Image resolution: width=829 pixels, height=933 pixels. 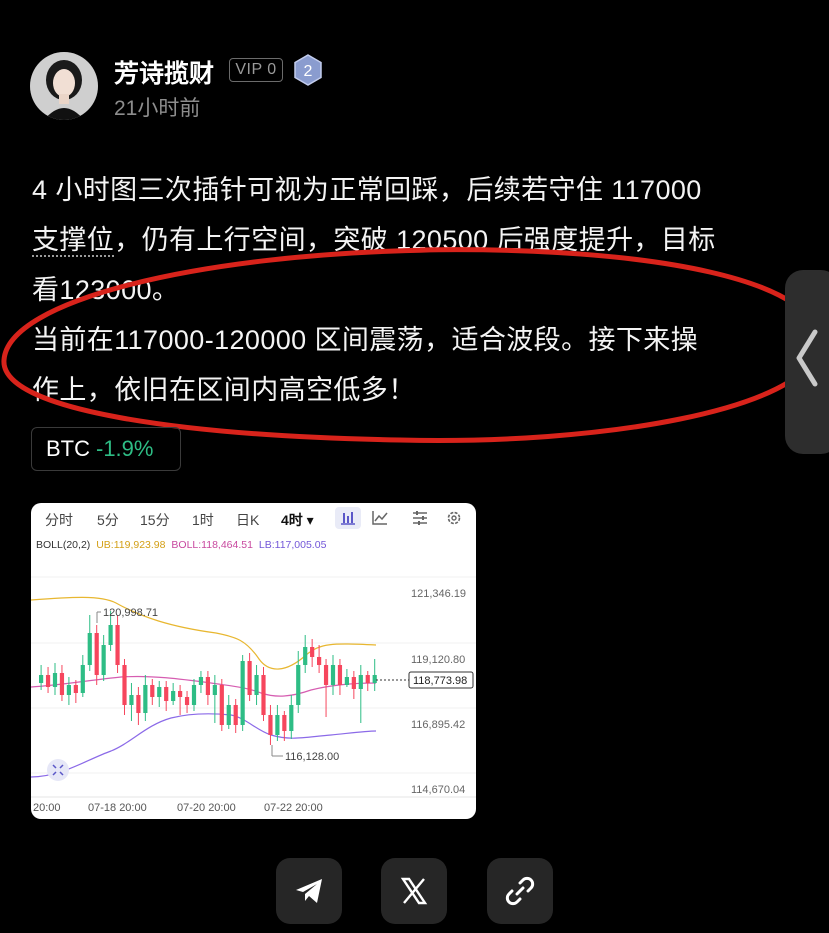 I want to click on low-marker-label: 116,128.00, so click(x=312, y=757).